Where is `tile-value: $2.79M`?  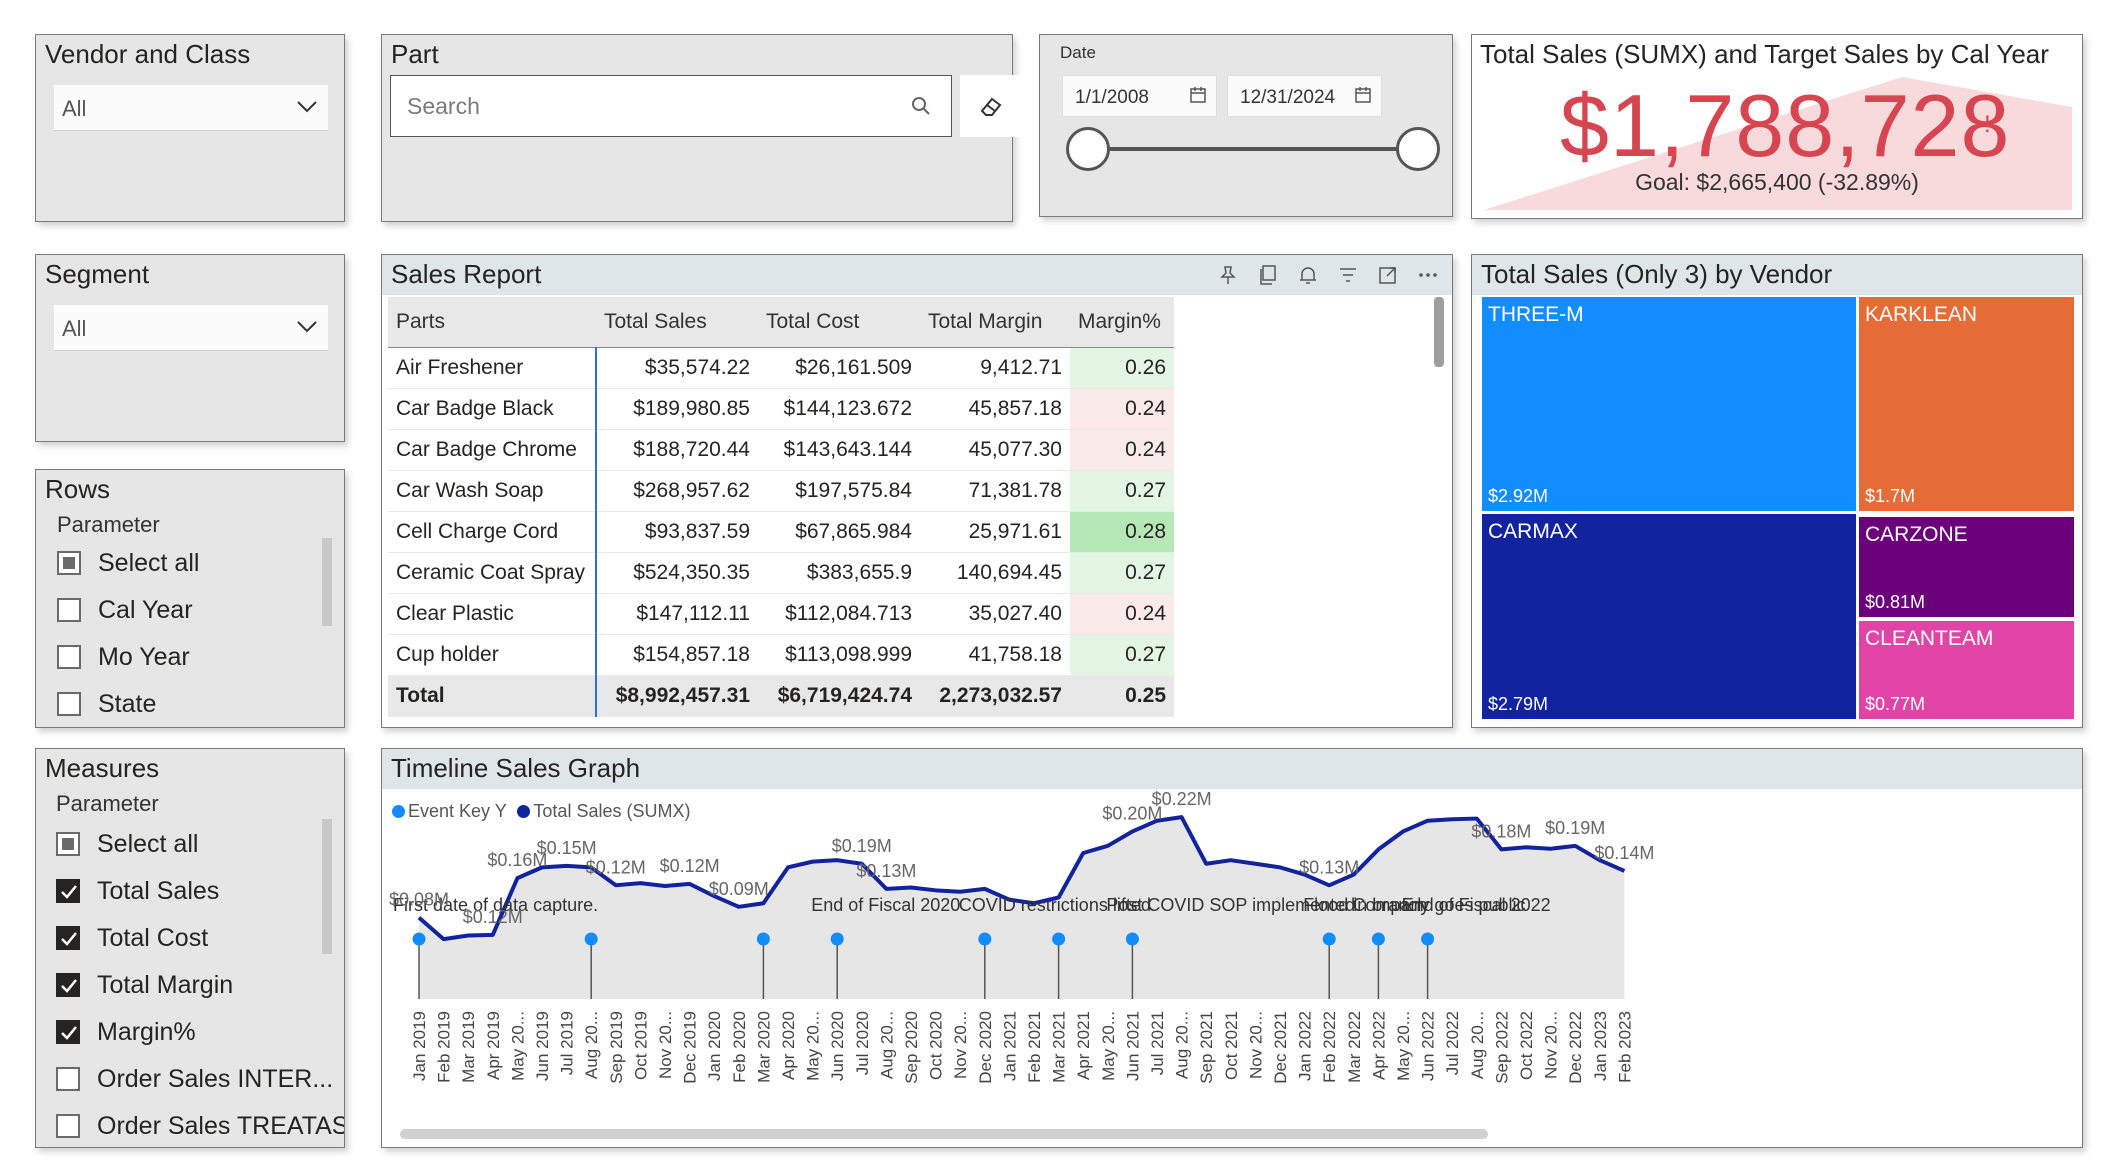
tile-value: $2.79M is located at coordinates (1518, 704).